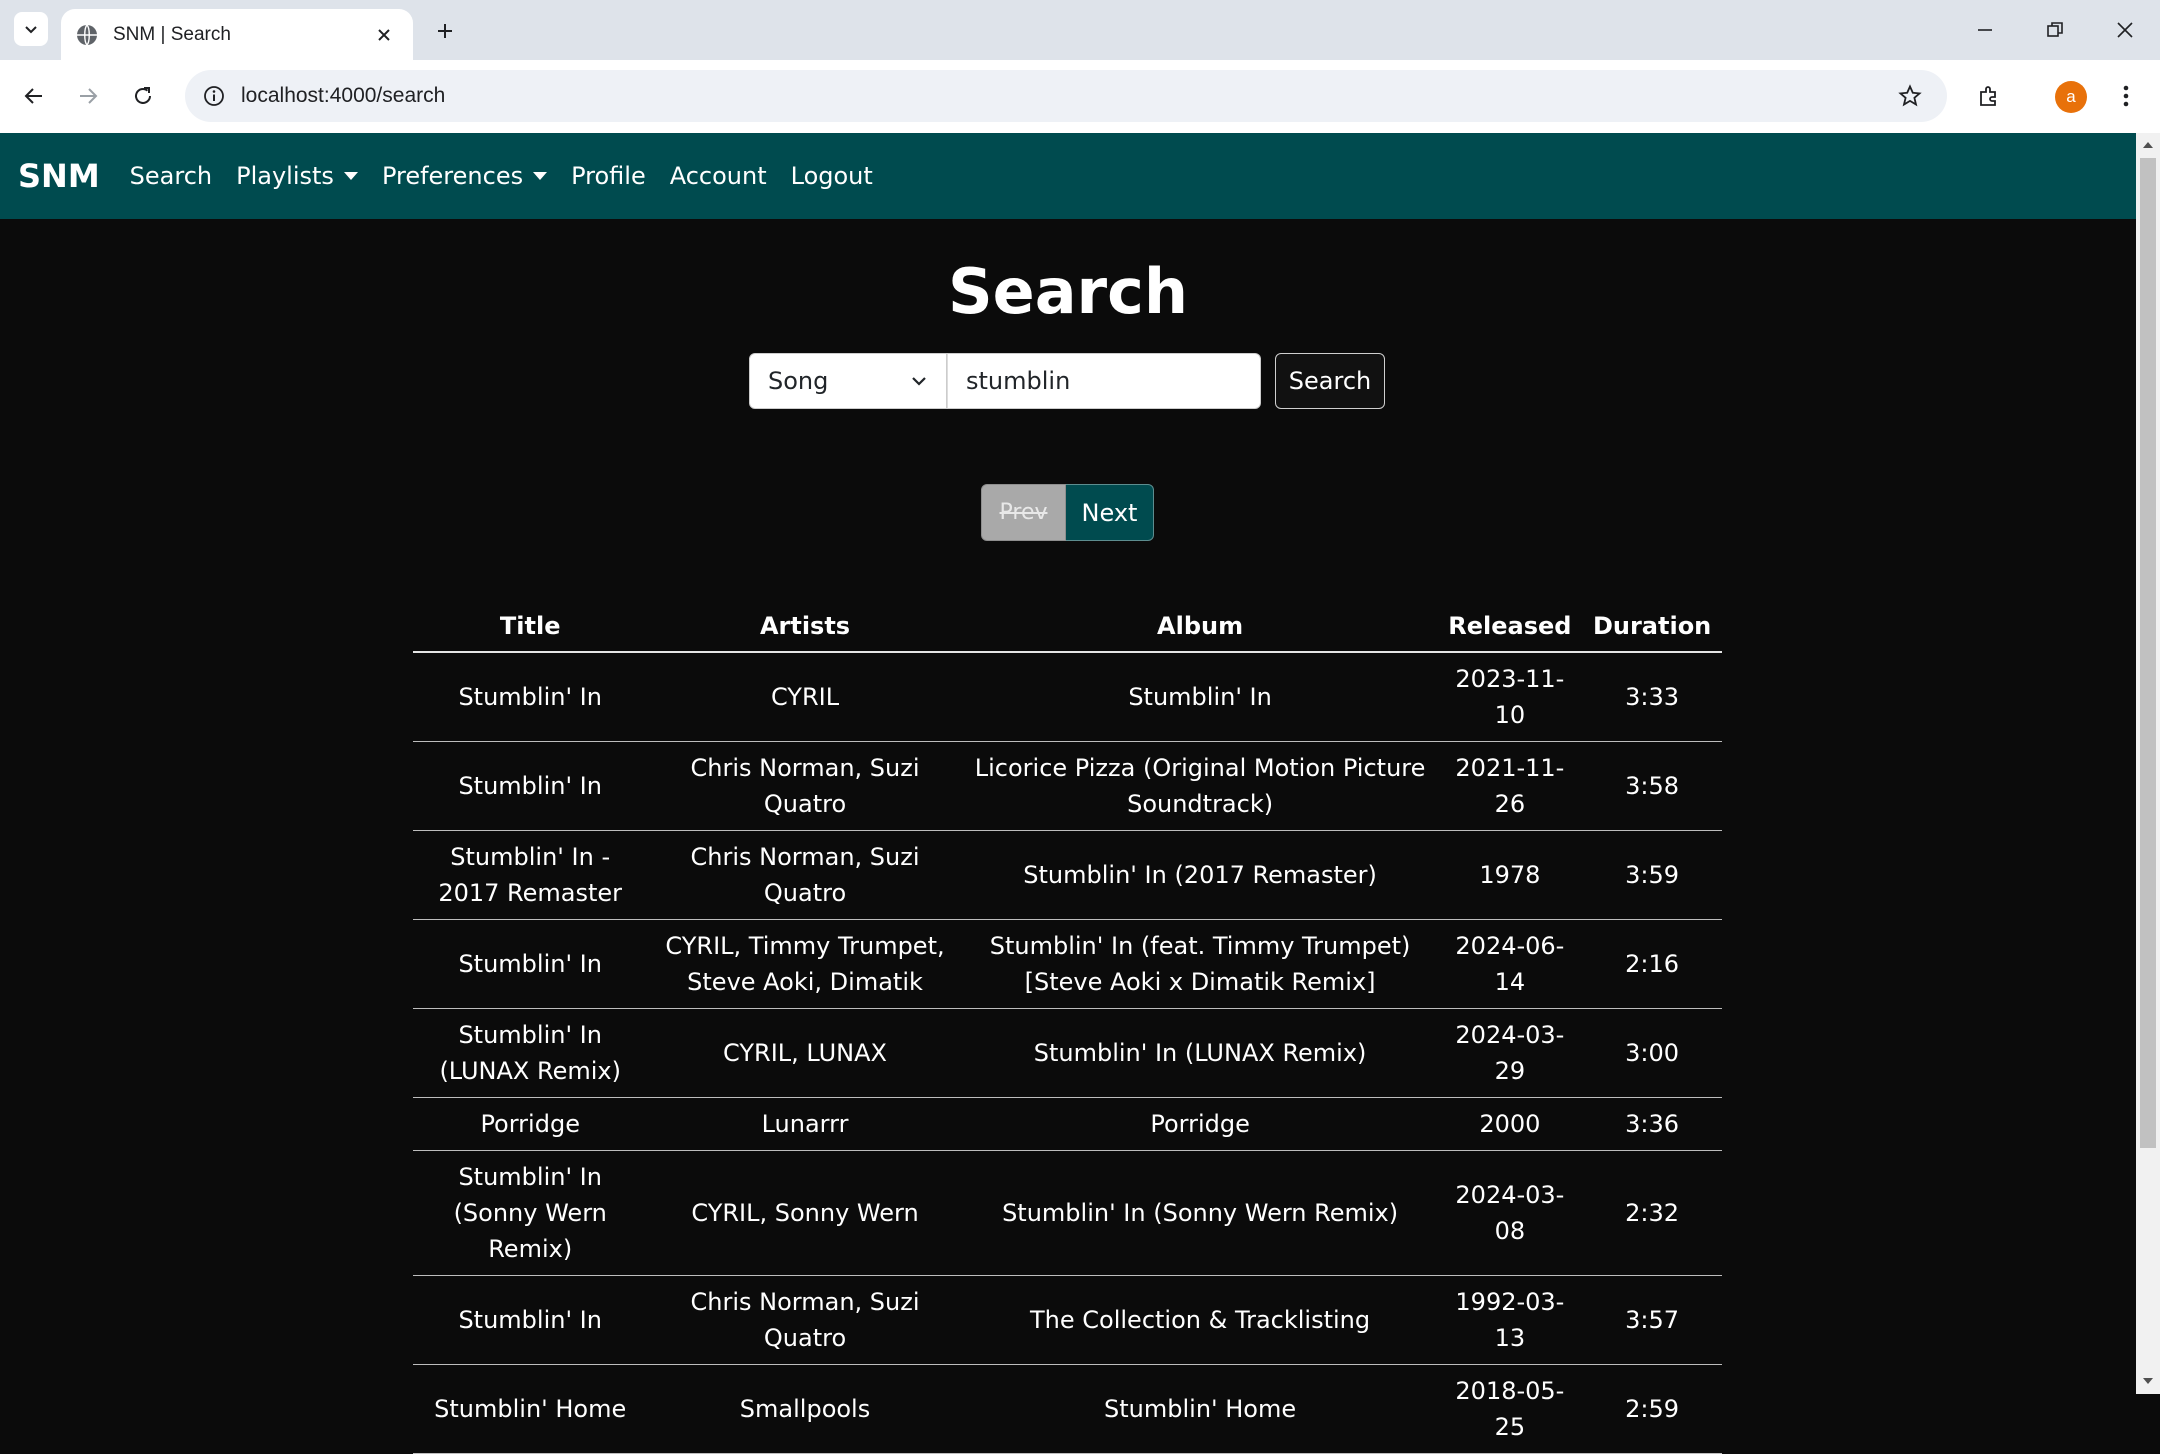 This screenshot has width=2160, height=1454. I want to click on cell-duration: 2:59, so click(1652, 1409).